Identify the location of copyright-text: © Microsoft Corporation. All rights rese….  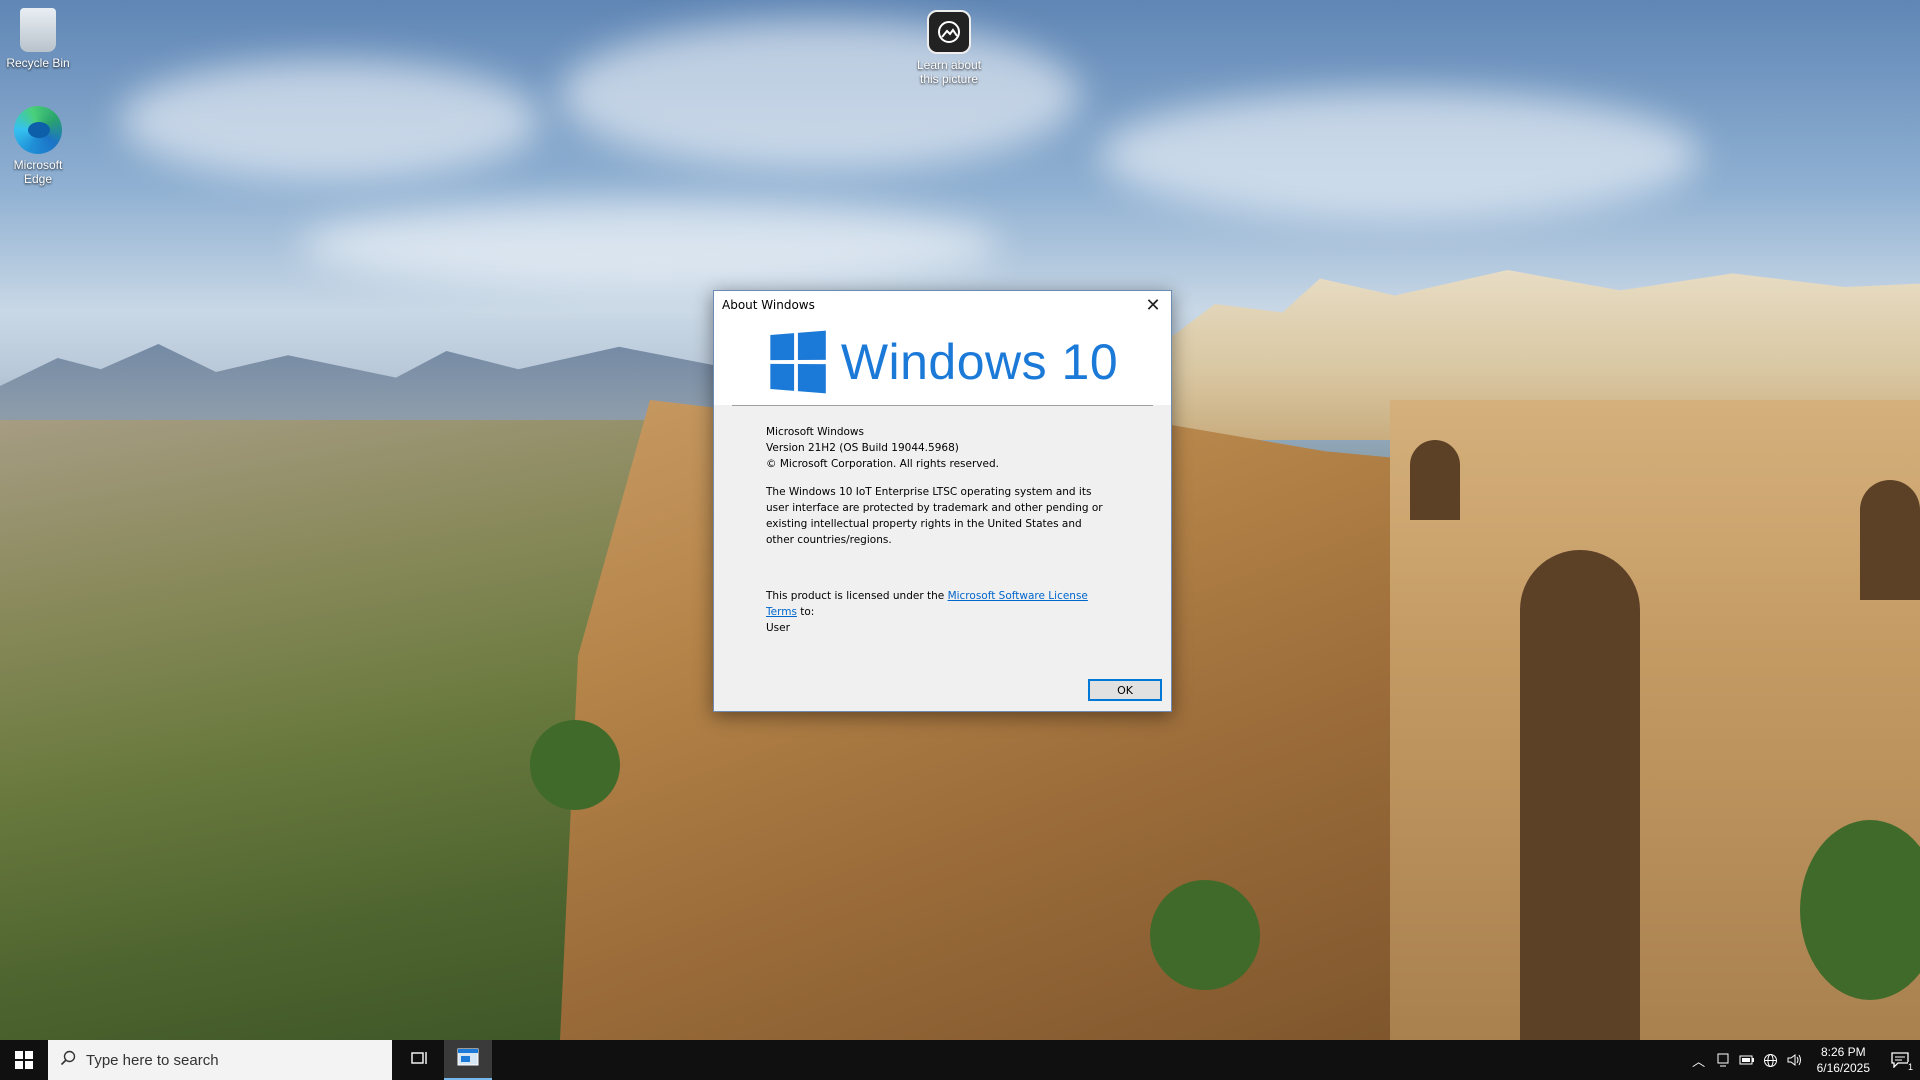
(882, 464).